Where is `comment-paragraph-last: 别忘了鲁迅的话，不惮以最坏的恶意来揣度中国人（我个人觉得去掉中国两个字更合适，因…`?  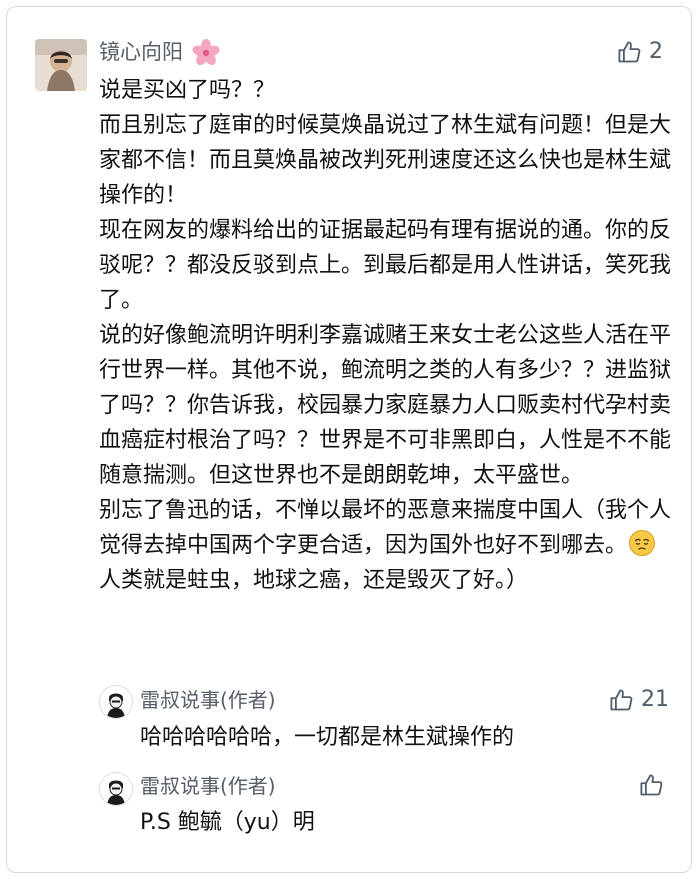 comment-paragraph-last: 别忘了鲁迅的话，不惮以最坏的恶意来揣度中国人（我个人觉得去掉中国两个字更合适，因… is located at coordinates (386, 545).